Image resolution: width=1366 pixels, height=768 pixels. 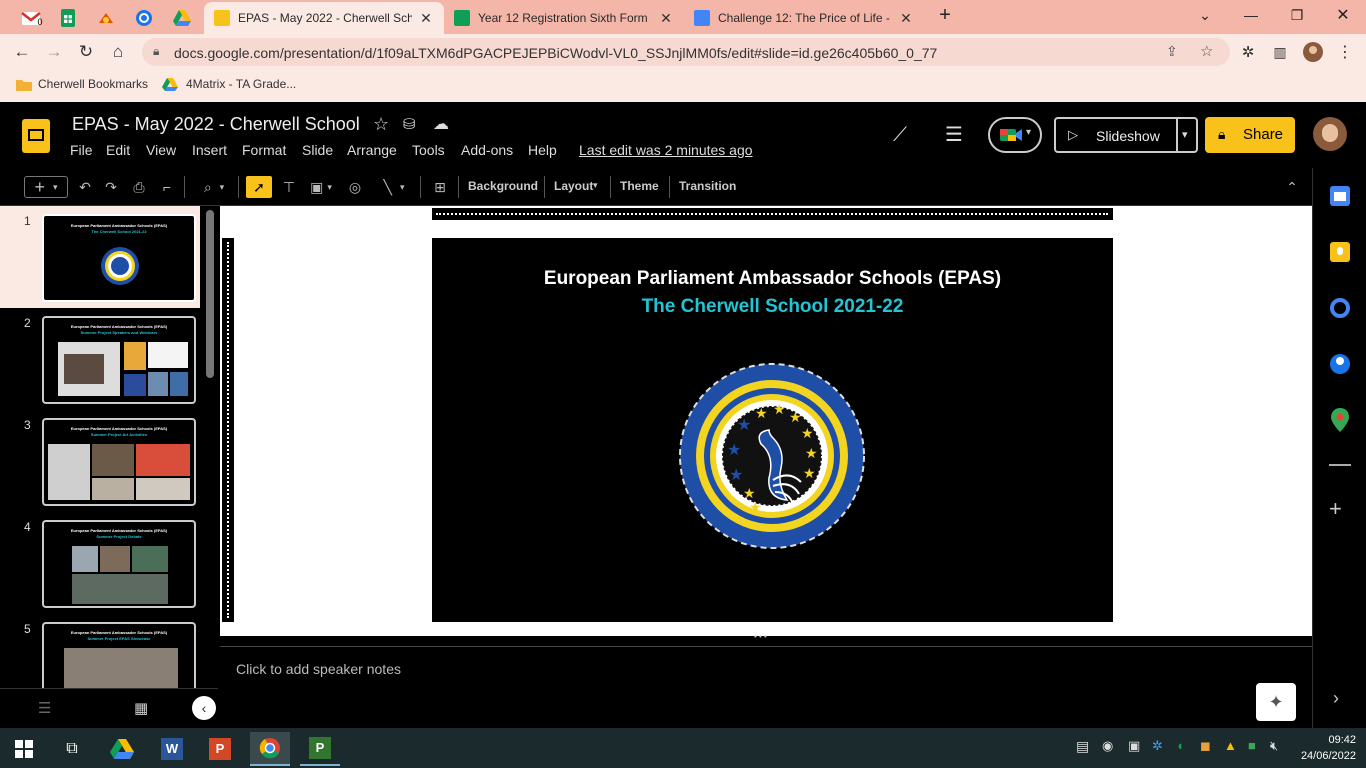 I want to click on get-addons-icon: +, so click(x=1335, y=509).